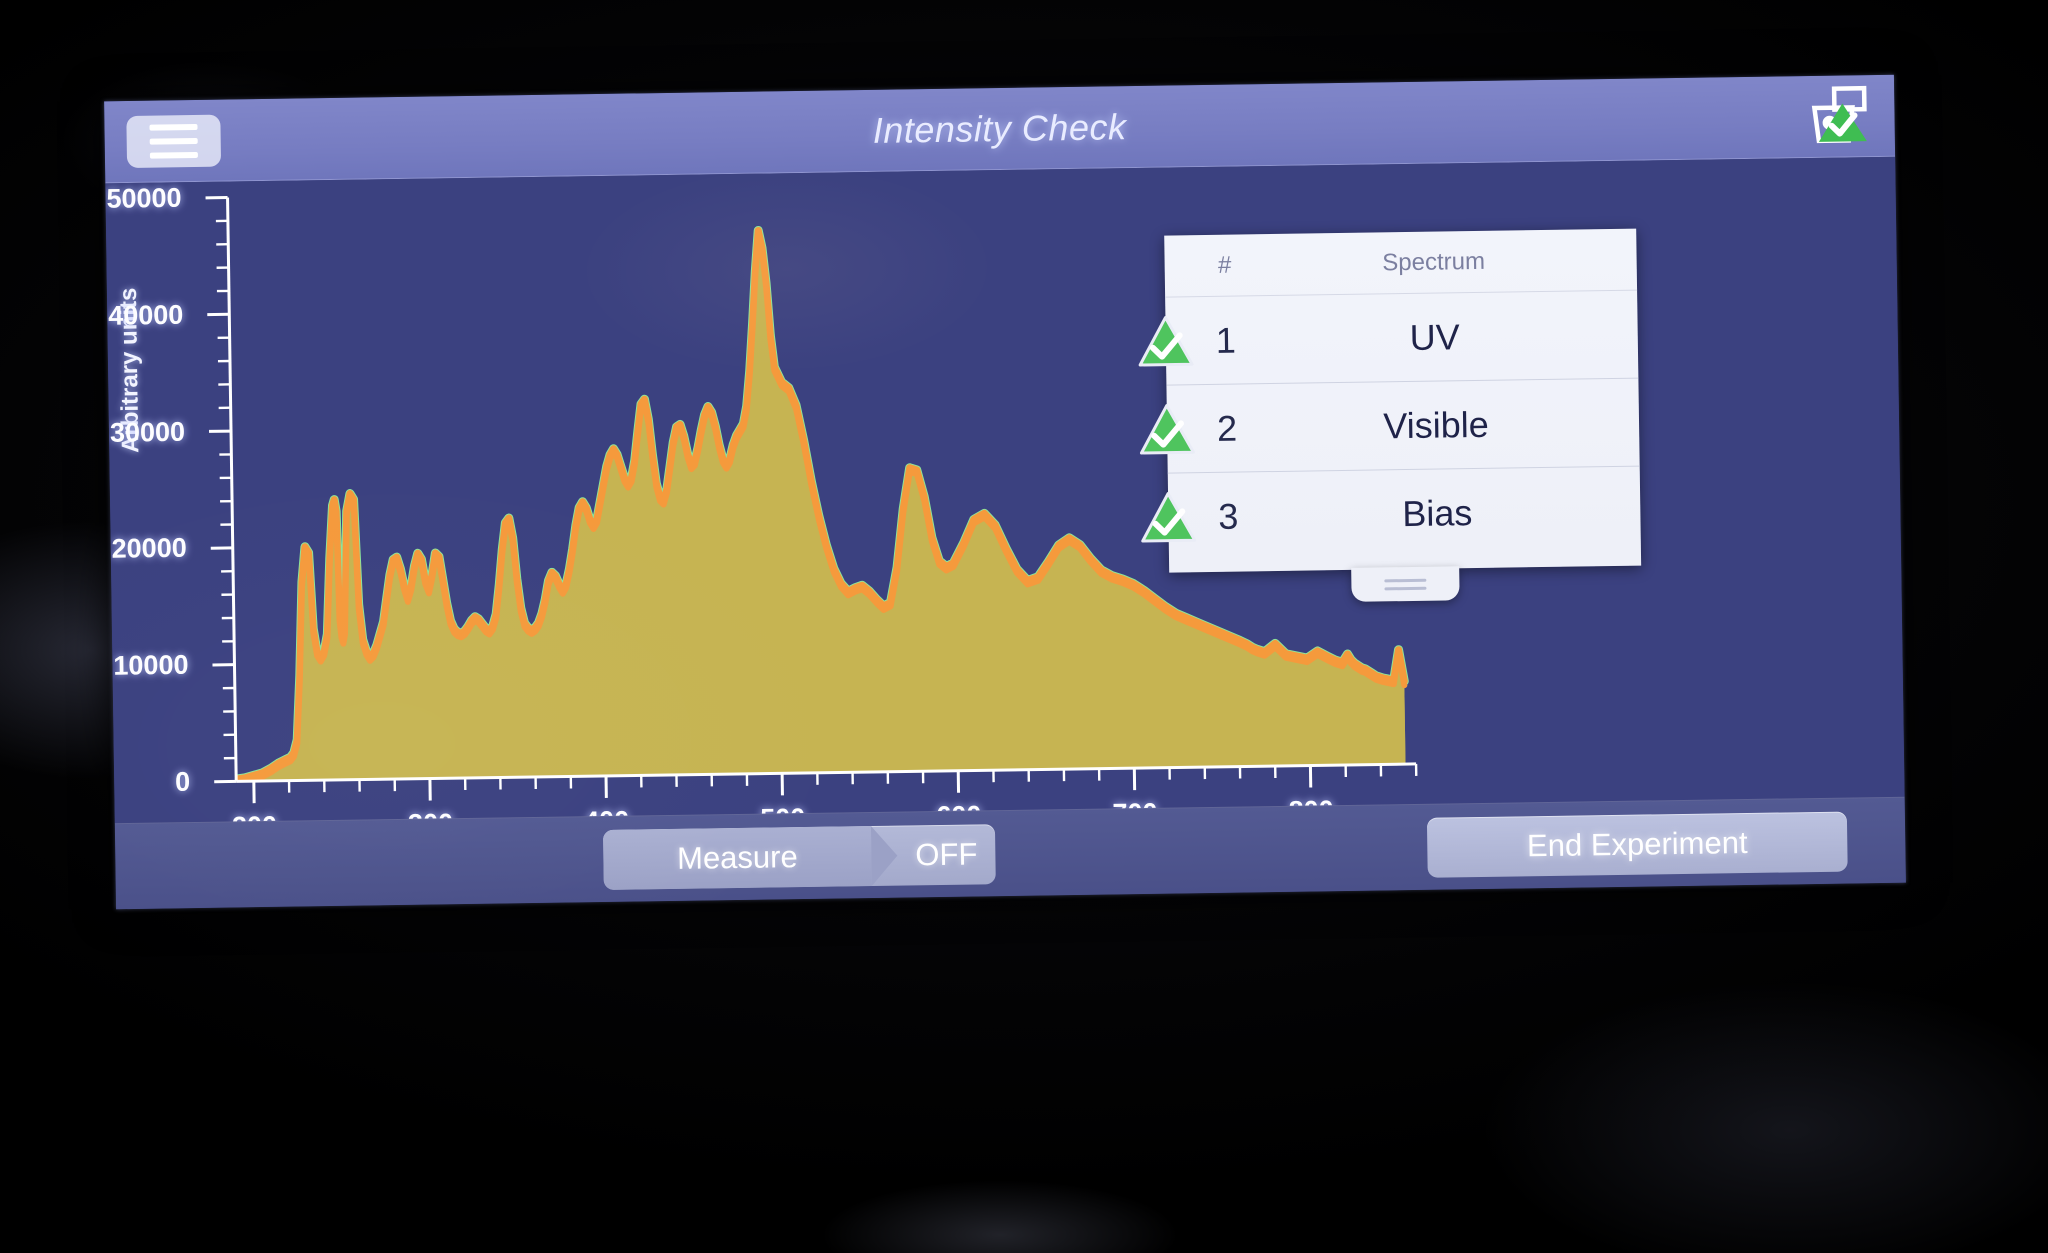 This screenshot has height=1253, width=2048. I want to click on measure-toggle-button: Measure OFF, so click(799, 857).